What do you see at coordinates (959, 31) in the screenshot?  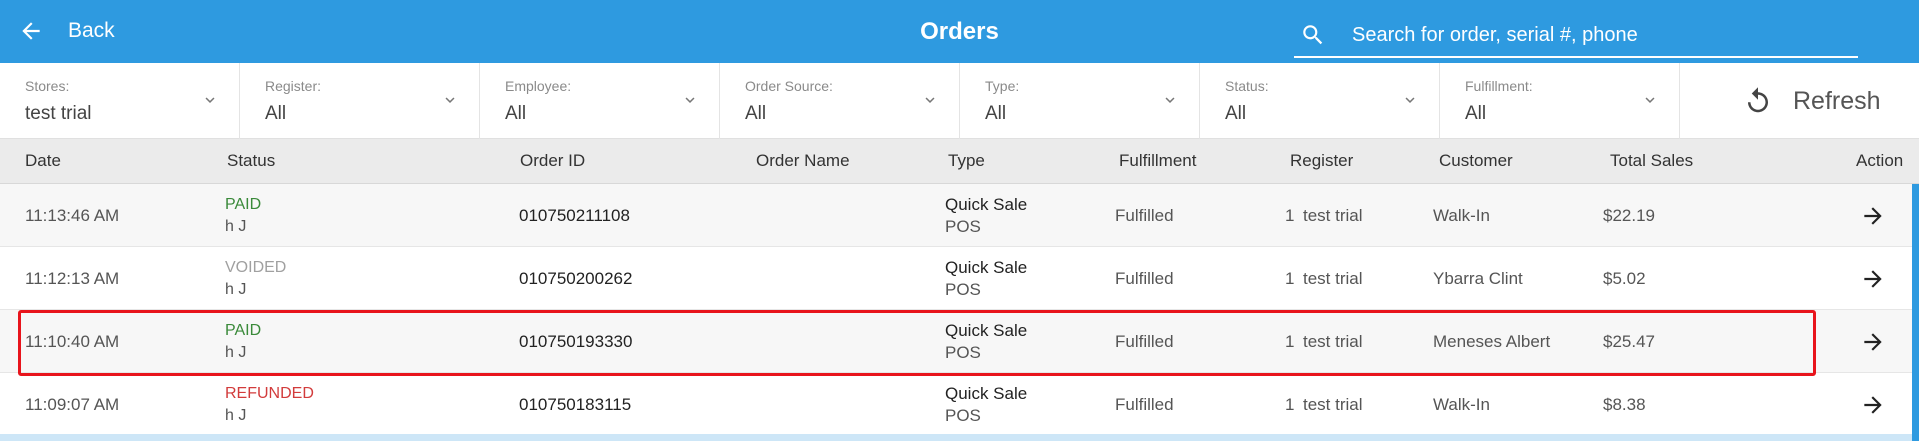 I see `top-app-bar: Back Orders` at bounding box center [959, 31].